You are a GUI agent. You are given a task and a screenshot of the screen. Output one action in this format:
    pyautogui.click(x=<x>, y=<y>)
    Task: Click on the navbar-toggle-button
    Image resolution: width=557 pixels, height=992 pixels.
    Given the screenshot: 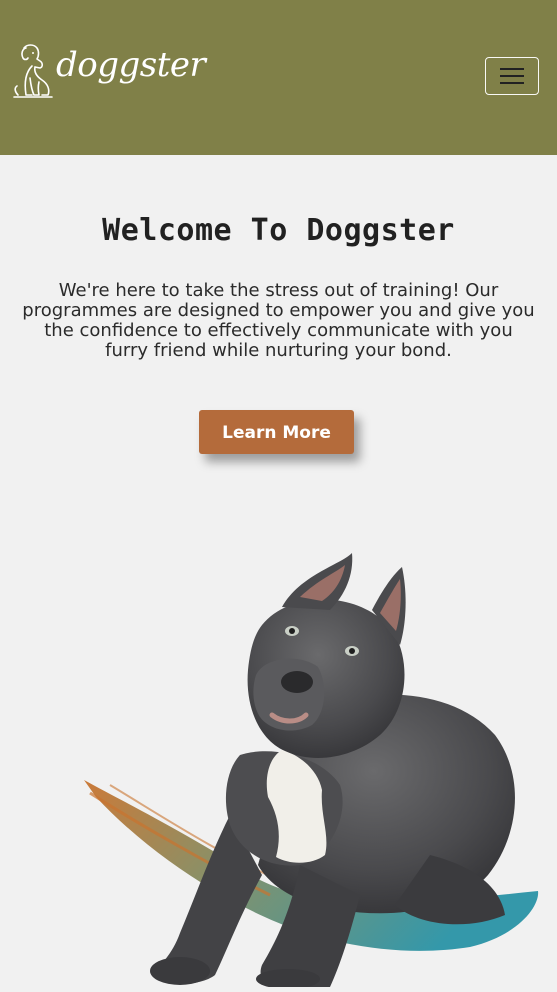 What is the action you would take?
    pyautogui.click(x=512, y=76)
    